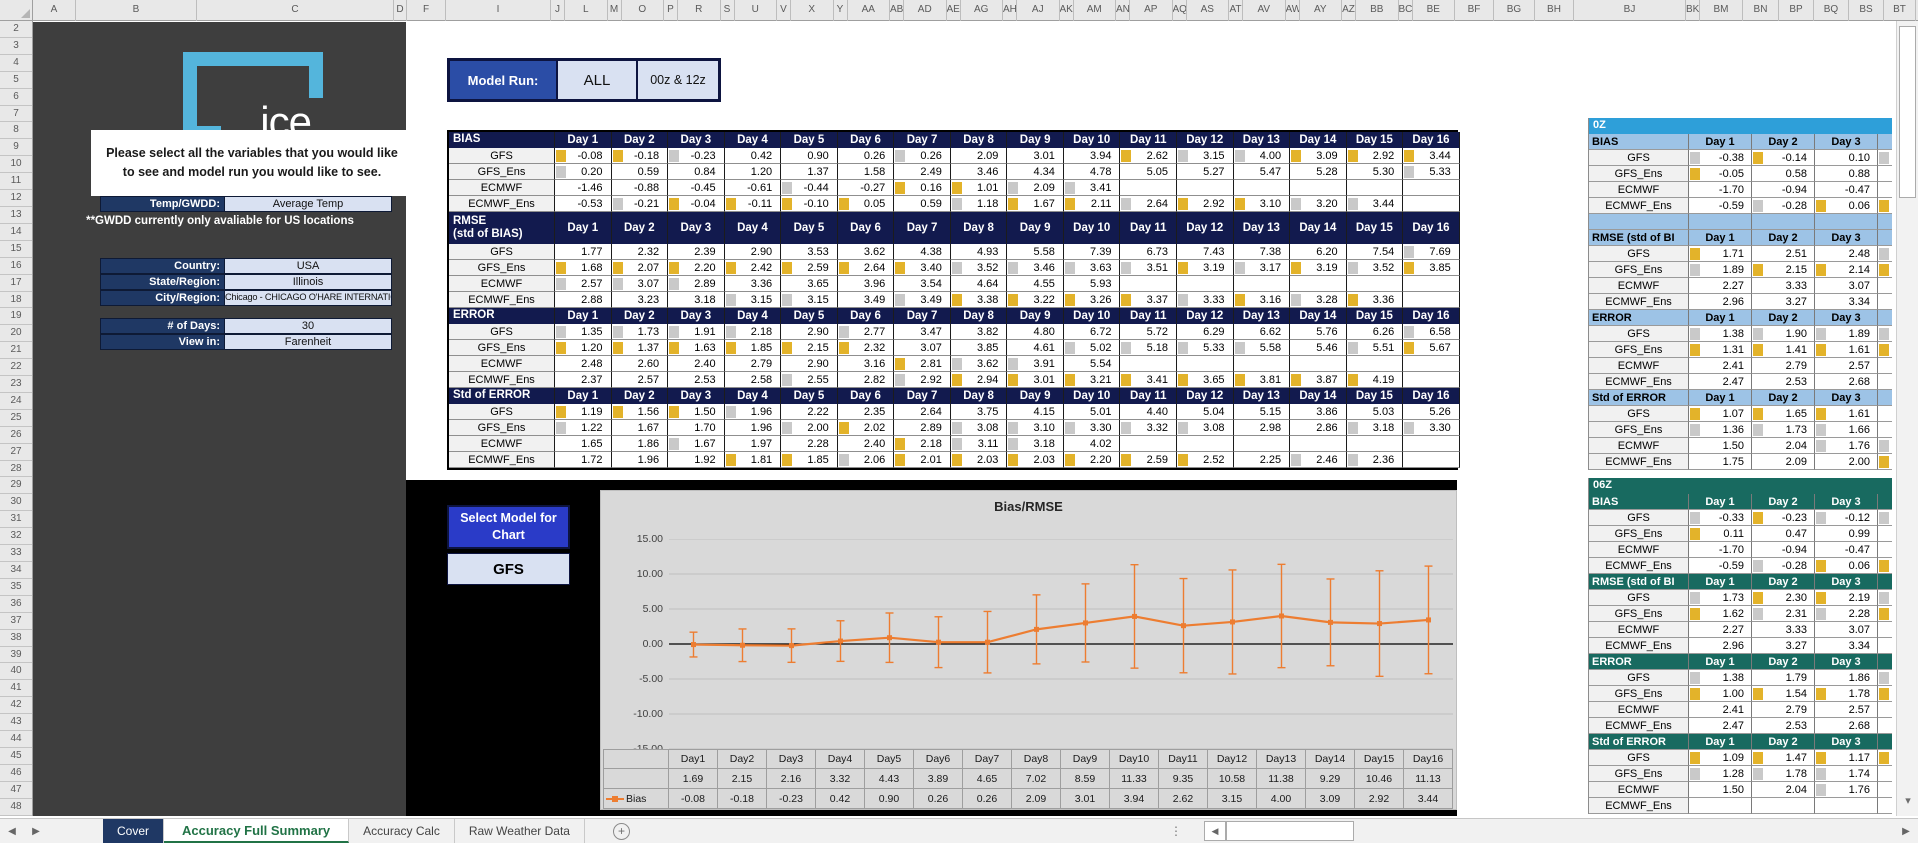 The height and width of the screenshot is (843, 1918). I want to click on value-cell: 1.86, so click(1846, 678).